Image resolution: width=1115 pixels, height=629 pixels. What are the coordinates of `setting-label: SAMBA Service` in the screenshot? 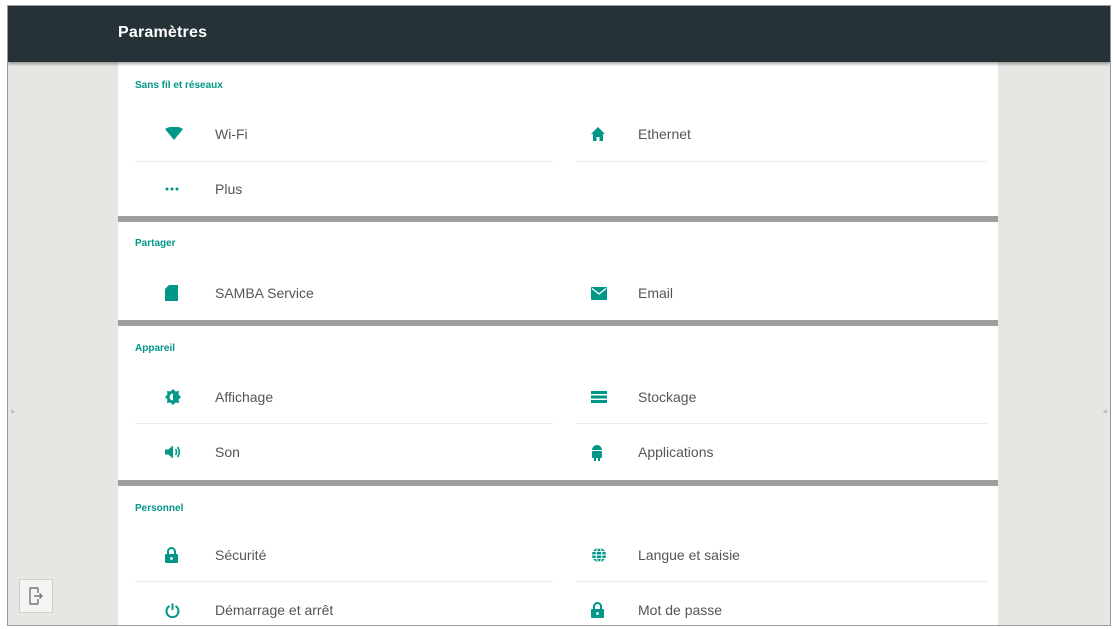 It's located at (264, 293).